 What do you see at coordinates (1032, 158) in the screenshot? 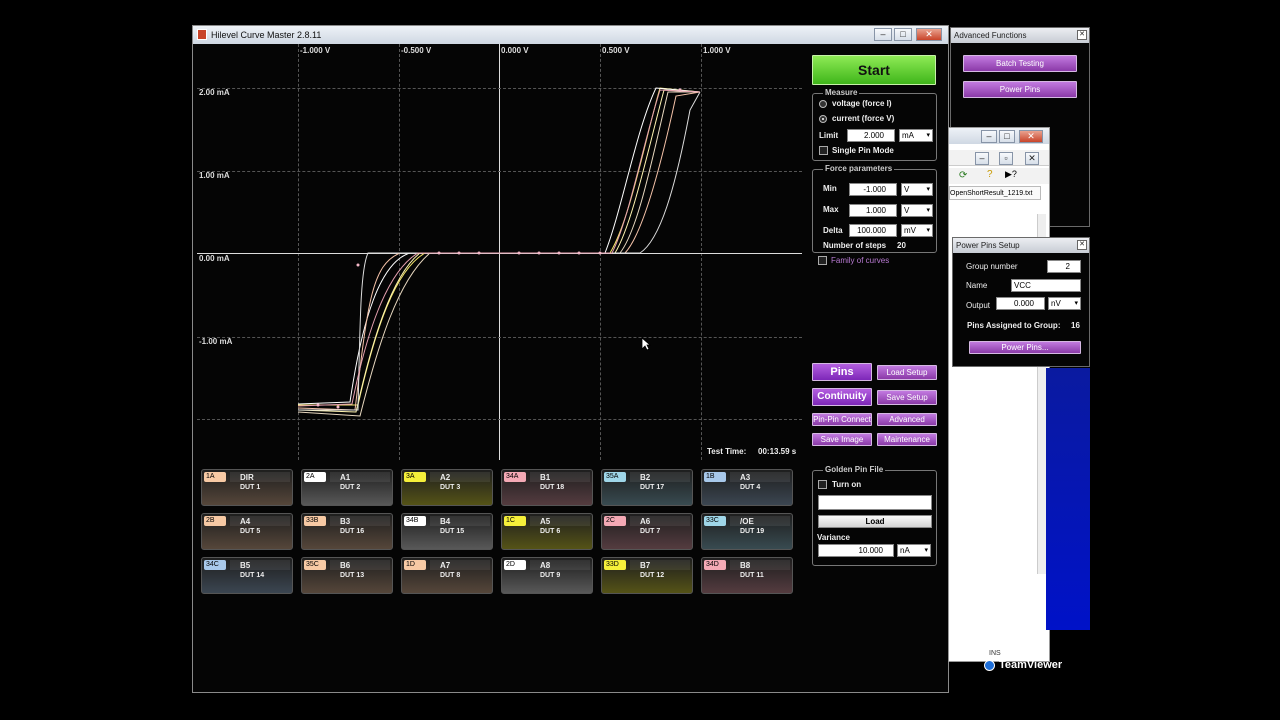
I see `file-close2-icon: ✕` at bounding box center [1032, 158].